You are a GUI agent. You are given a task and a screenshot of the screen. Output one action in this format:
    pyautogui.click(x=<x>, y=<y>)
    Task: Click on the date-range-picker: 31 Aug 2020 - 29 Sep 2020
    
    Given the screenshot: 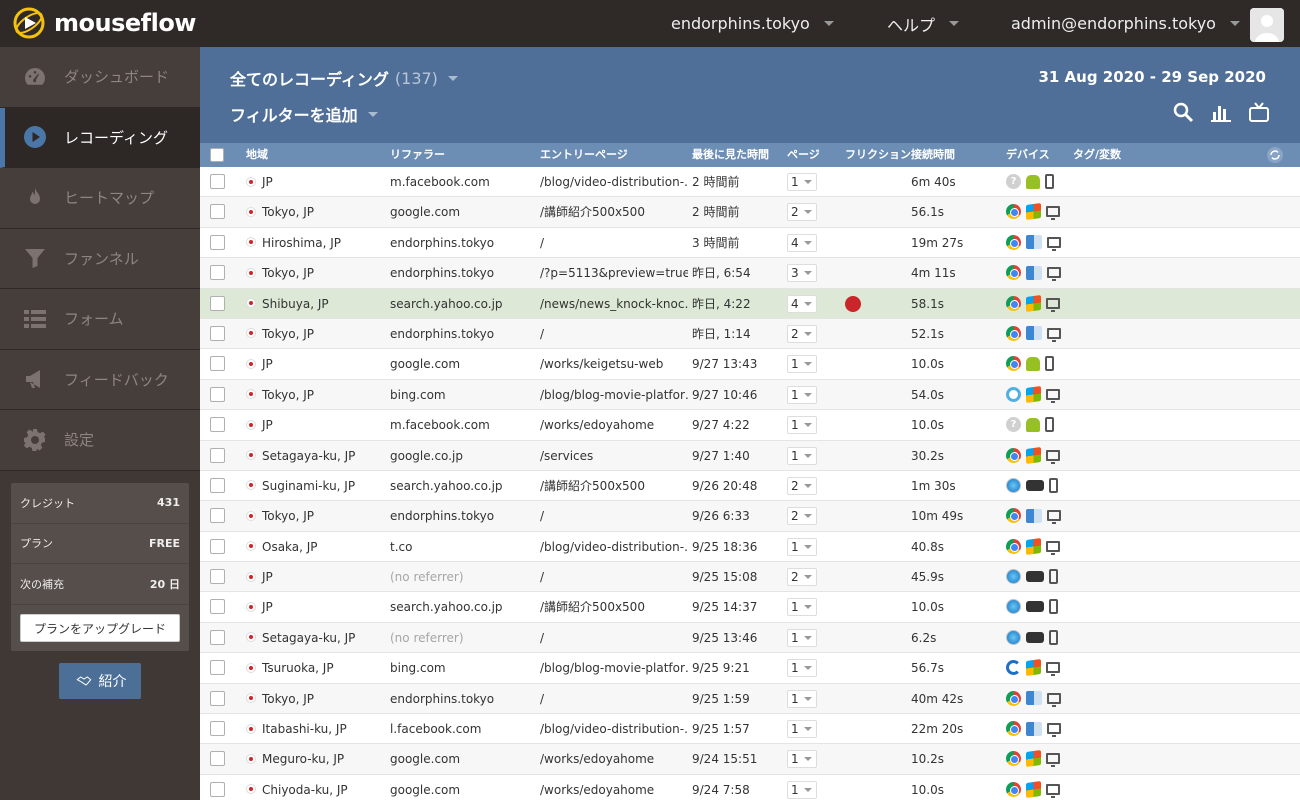 What is the action you would take?
    pyautogui.click(x=1152, y=77)
    